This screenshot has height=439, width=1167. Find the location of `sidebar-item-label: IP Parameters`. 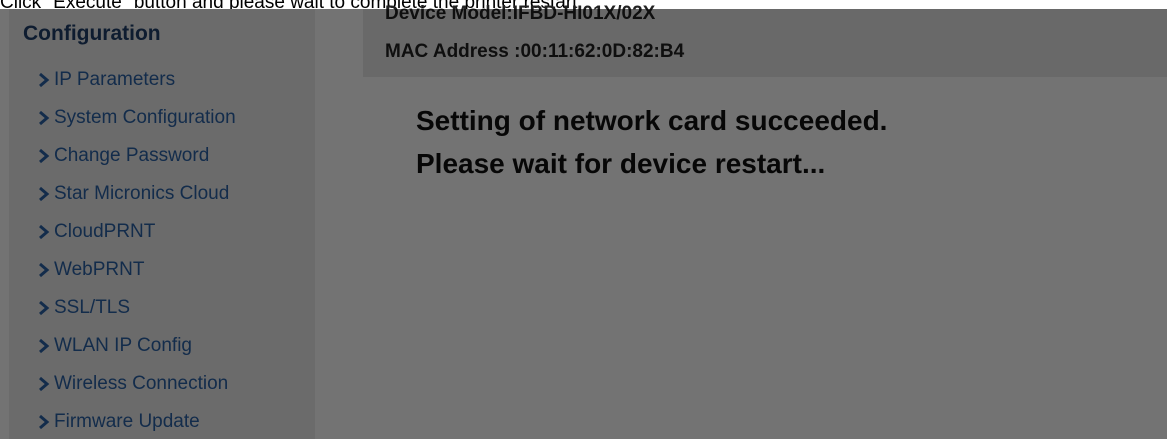

sidebar-item-label: IP Parameters is located at coordinates (115, 79).